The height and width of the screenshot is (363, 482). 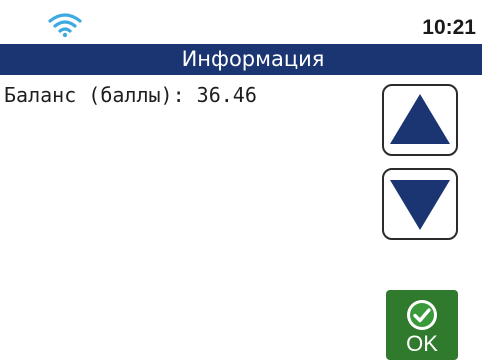 I want to click on title-bar: Информация, so click(x=241, y=59).